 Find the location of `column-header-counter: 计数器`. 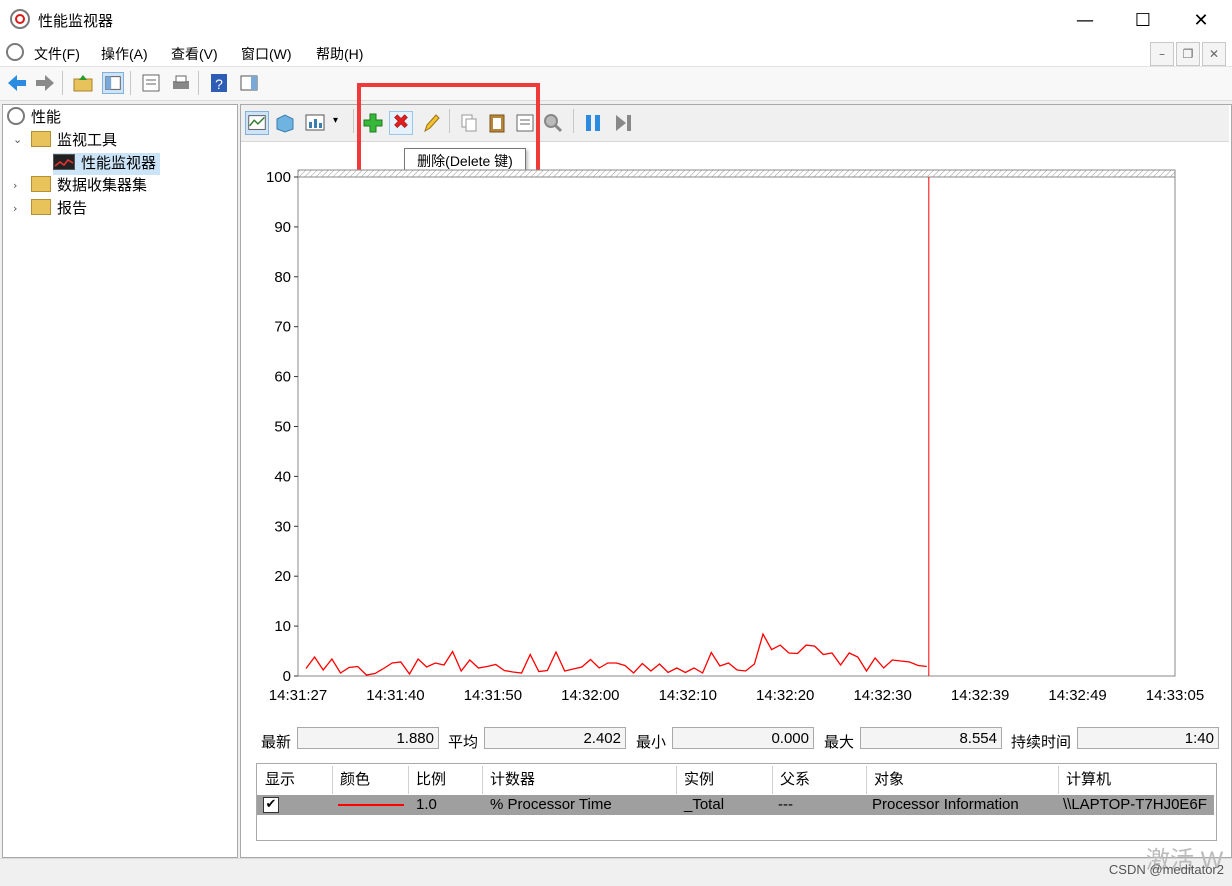

column-header-counter: 计数器 is located at coordinates (512, 778).